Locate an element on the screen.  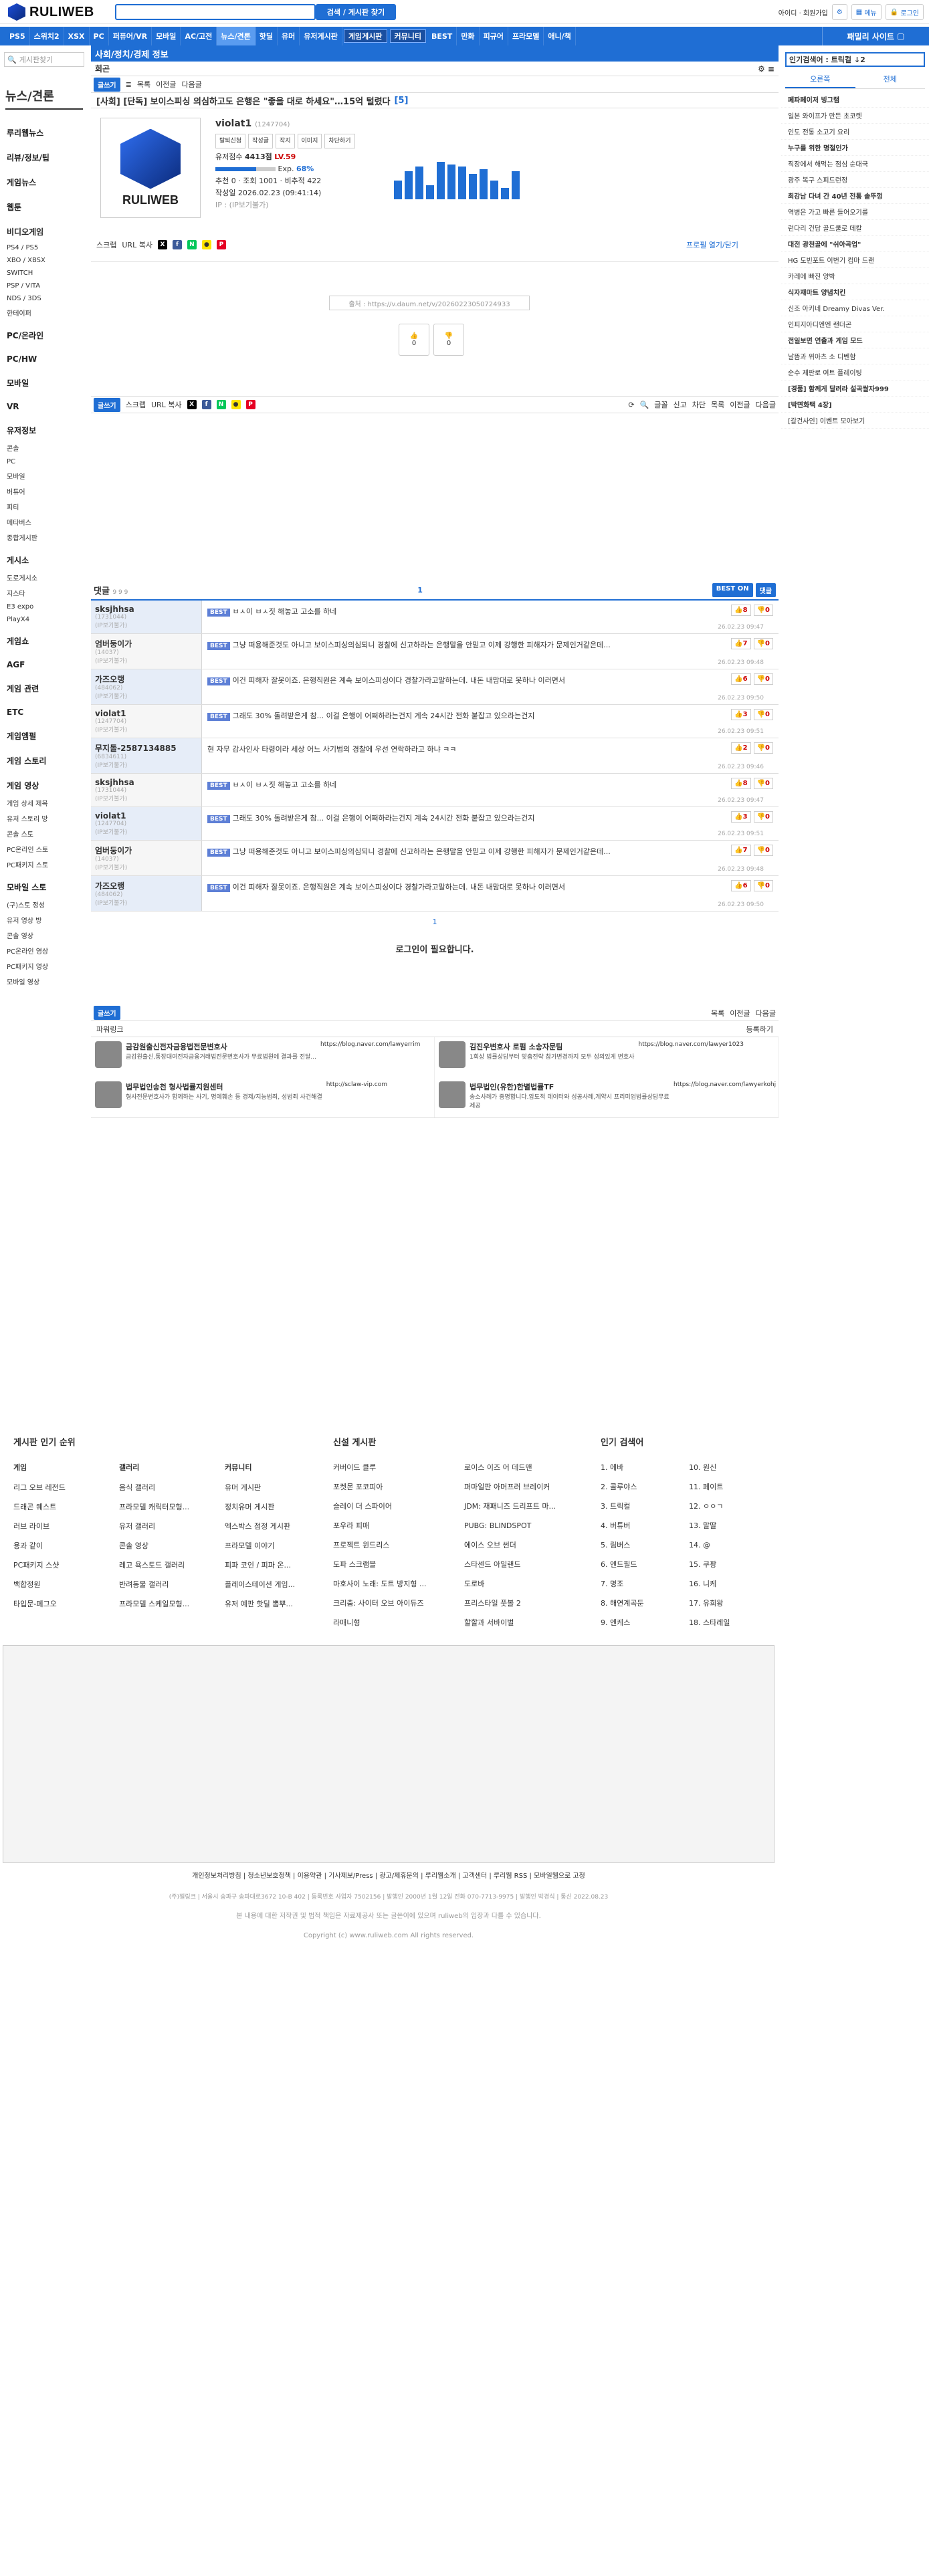
sidebar-item: 피티 is located at coordinates (44, 506).